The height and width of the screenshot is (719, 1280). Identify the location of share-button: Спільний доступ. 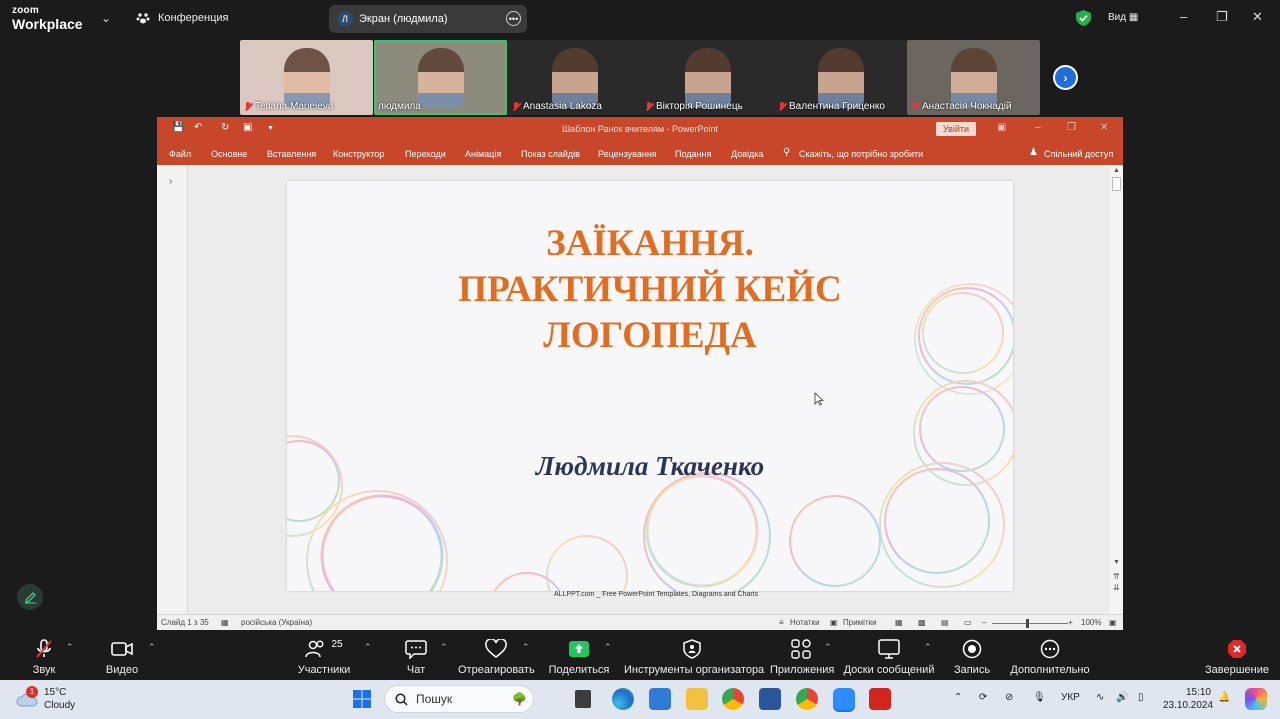
(1078, 154).